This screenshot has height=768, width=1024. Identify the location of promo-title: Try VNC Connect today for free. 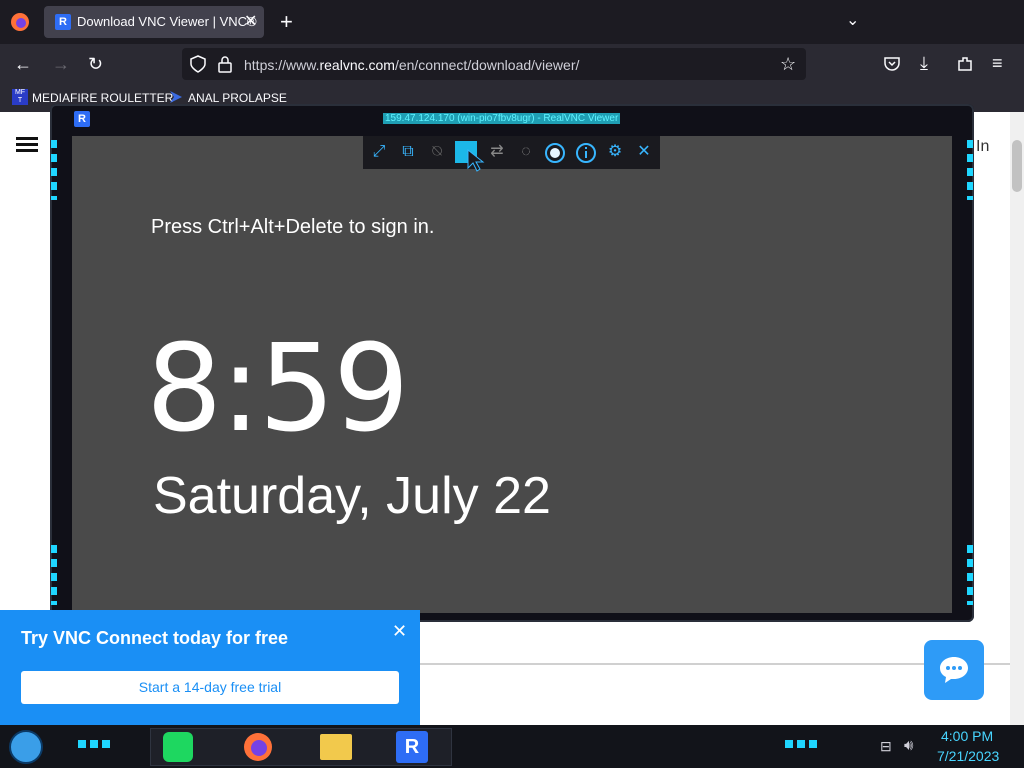
(155, 638).